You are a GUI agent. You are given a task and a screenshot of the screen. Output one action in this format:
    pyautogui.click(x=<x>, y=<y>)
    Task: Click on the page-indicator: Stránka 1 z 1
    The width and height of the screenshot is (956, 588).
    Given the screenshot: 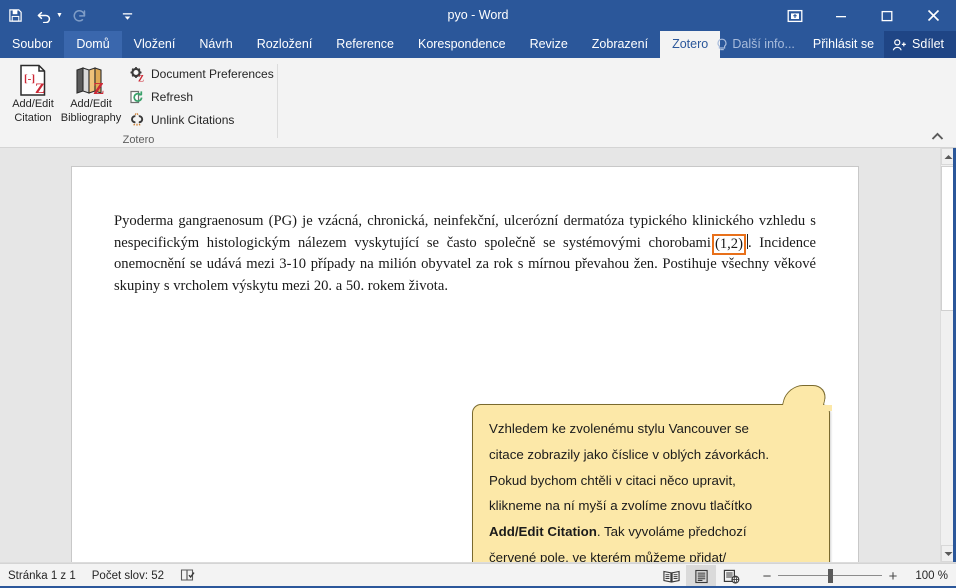 What is the action you would take?
    pyautogui.click(x=42, y=576)
    